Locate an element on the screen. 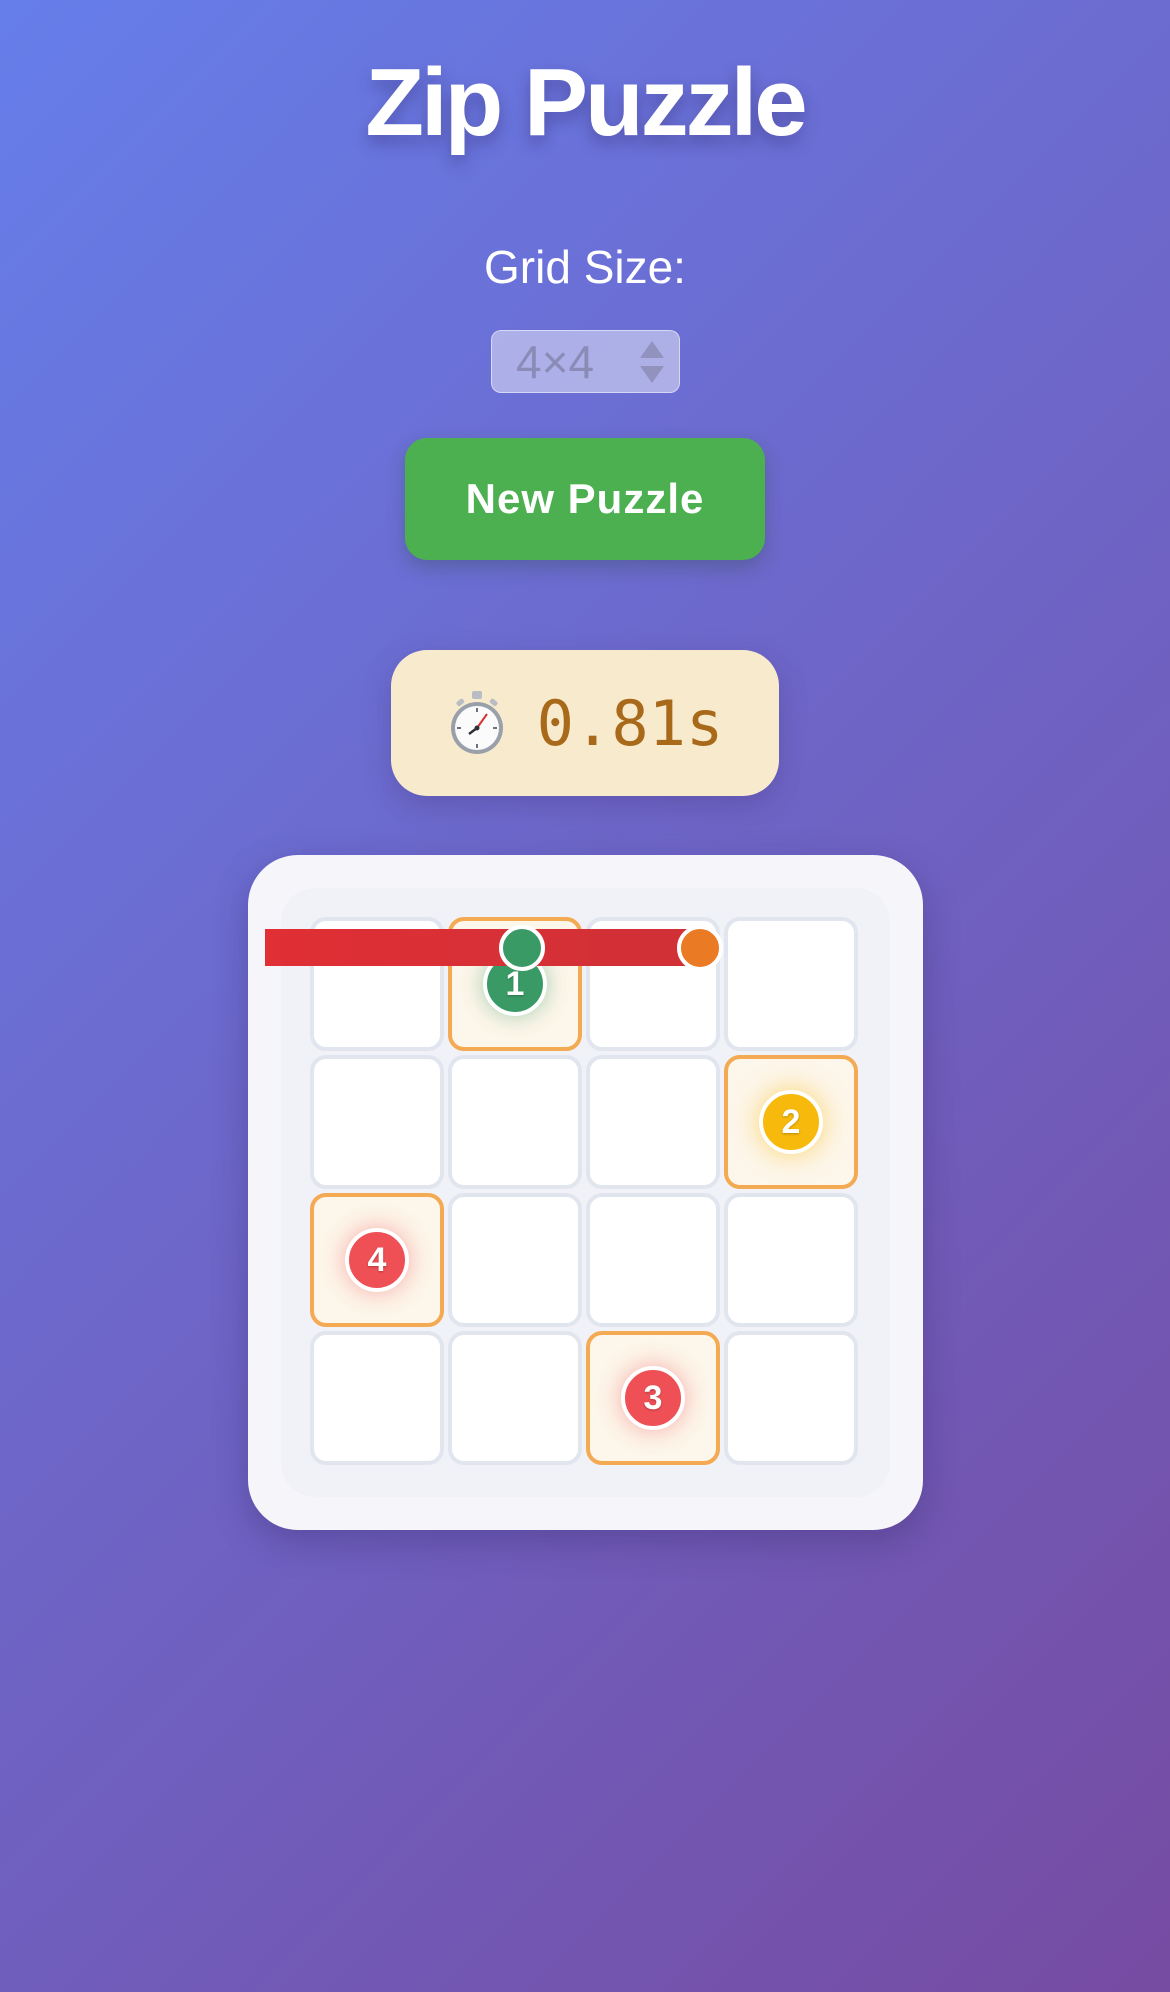  path-start-marker is located at coordinates (522, 948).